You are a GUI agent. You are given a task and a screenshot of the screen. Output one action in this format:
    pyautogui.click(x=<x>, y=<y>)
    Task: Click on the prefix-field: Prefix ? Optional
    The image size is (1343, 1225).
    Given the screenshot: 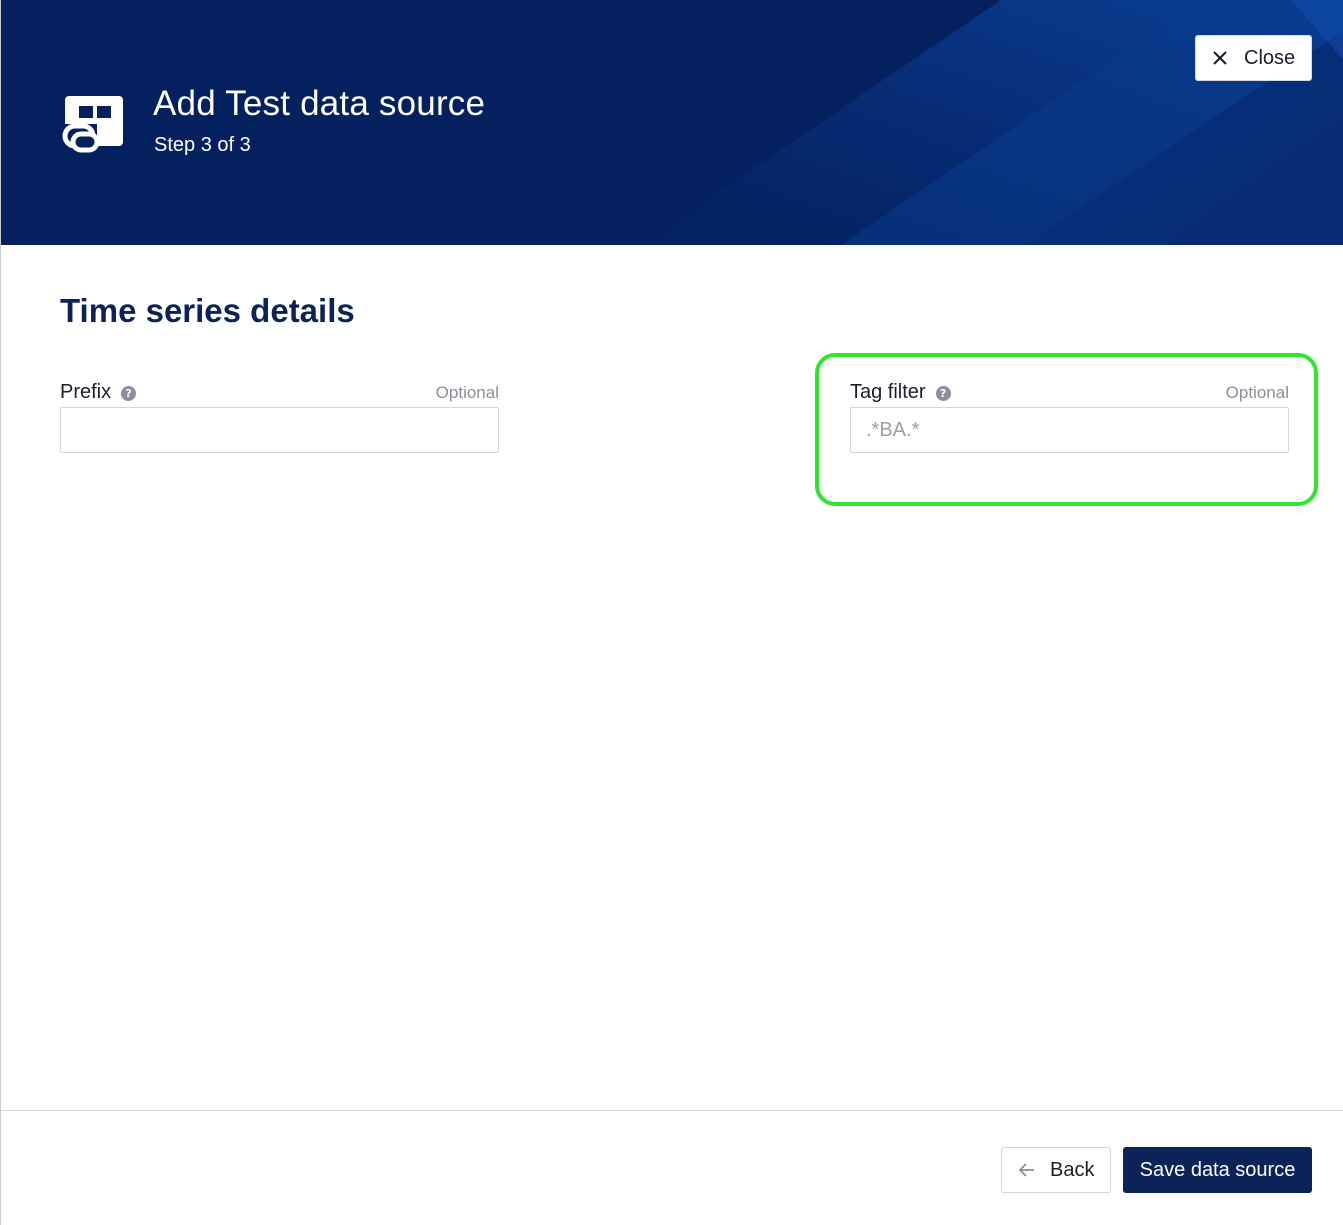 What is the action you would take?
    pyautogui.click(x=279, y=418)
    